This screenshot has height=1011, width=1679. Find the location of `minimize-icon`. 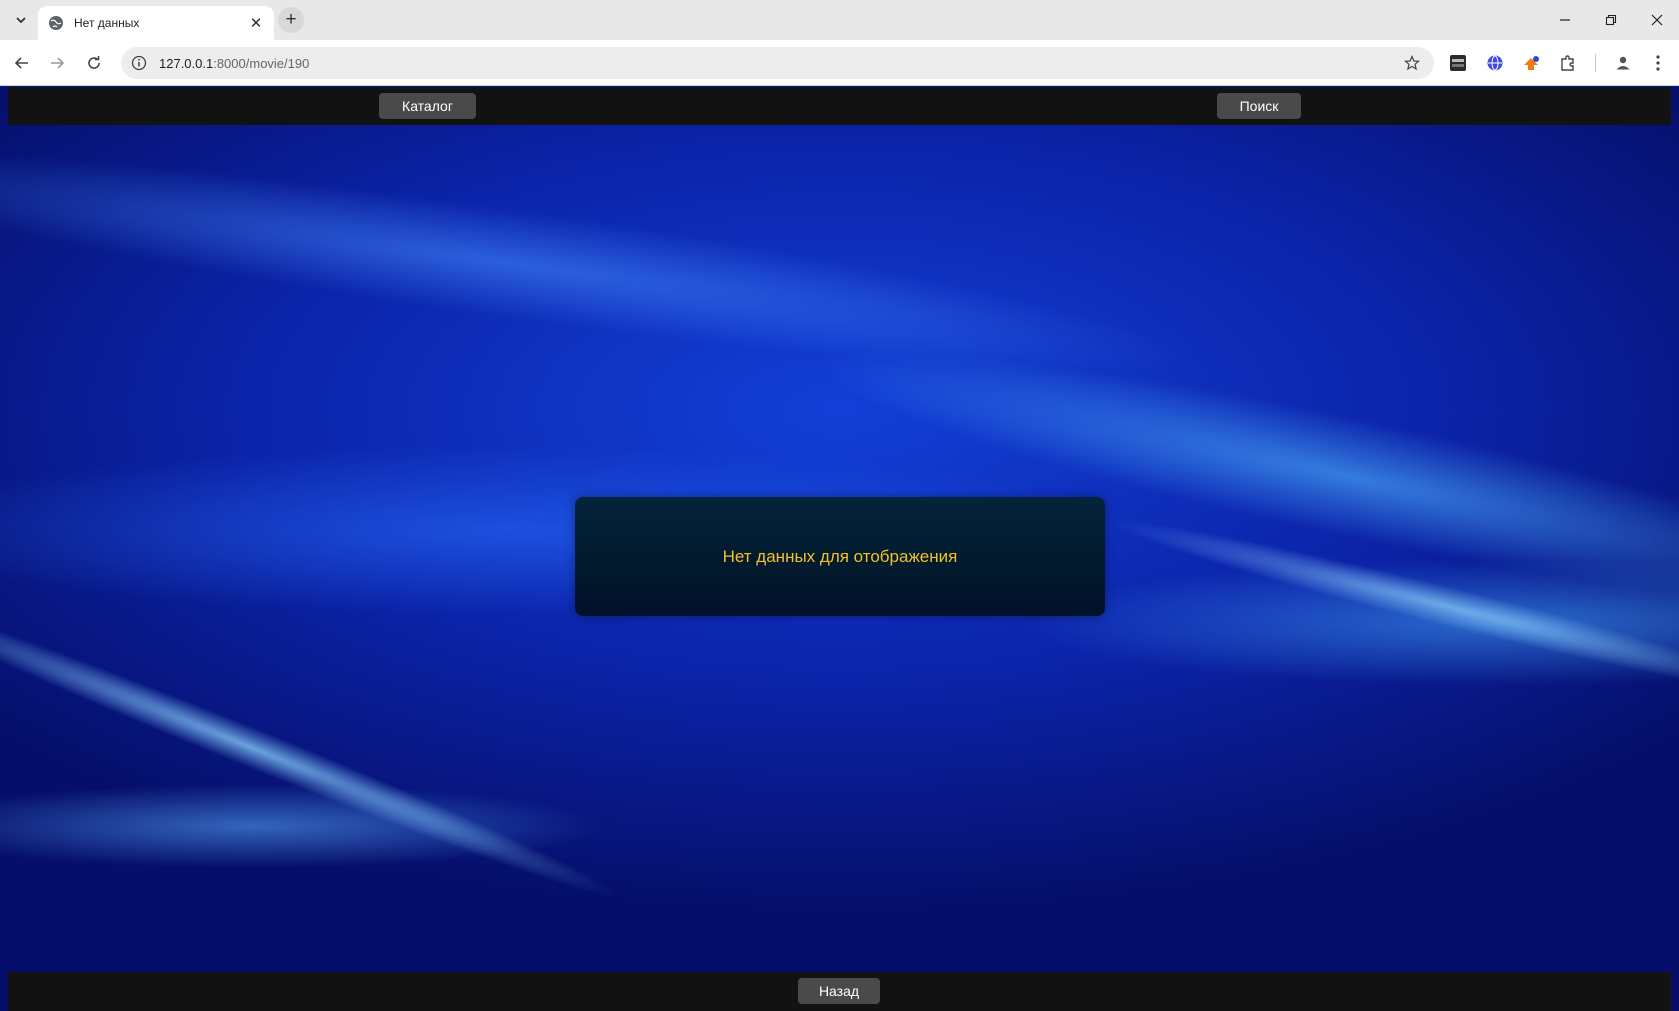

minimize-icon is located at coordinates (1565, 20).